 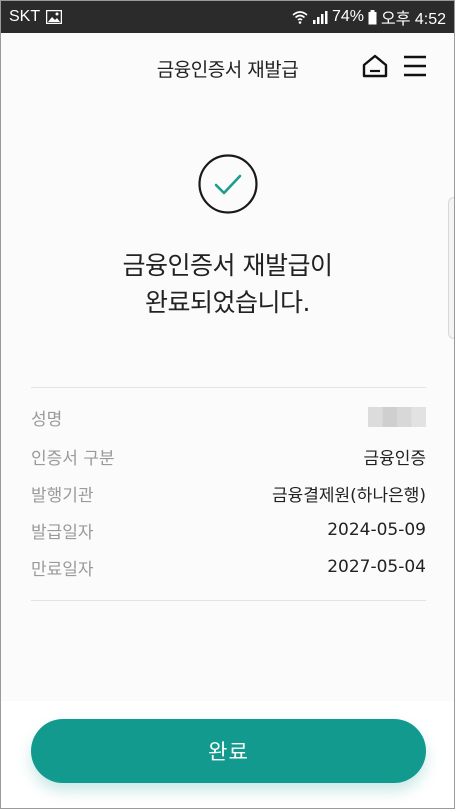 What do you see at coordinates (227, 302) in the screenshot?
I see `completion-message-line2: 완료되었습니다.` at bounding box center [227, 302].